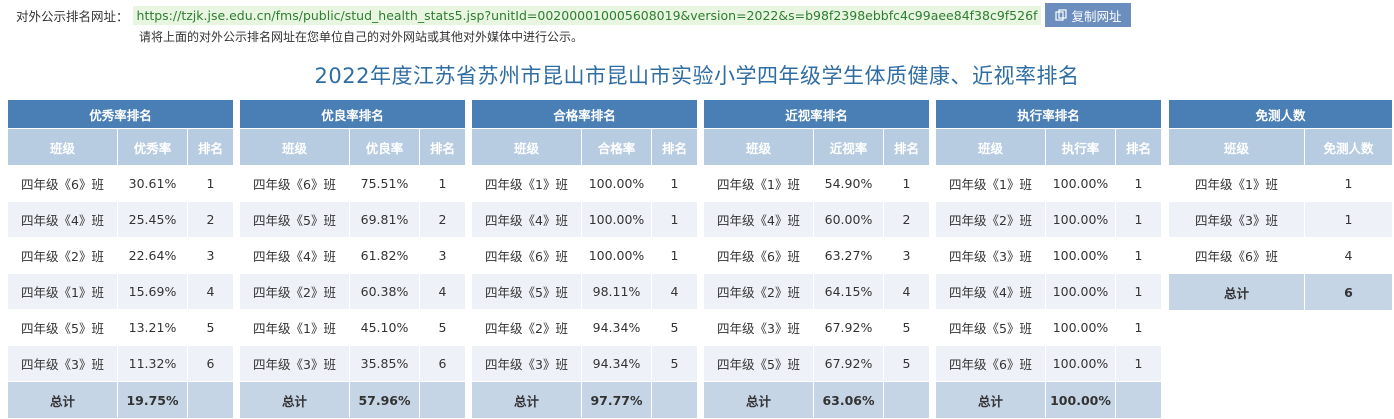 Image resolution: width=1394 pixels, height=419 pixels. I want to click on table-row: 四年级《4》班 100.00% 1, so click(1048, 291).